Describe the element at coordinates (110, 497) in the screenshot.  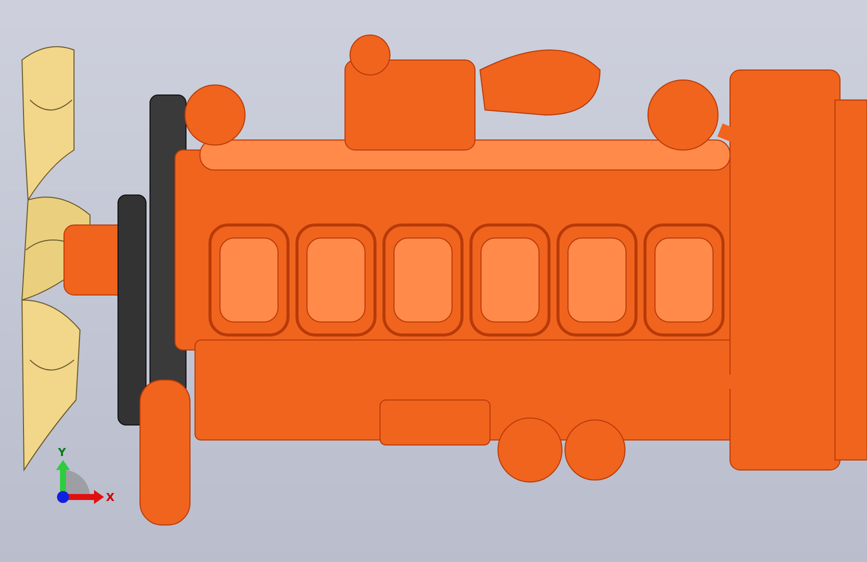
I see `axis-label: X` at that location.